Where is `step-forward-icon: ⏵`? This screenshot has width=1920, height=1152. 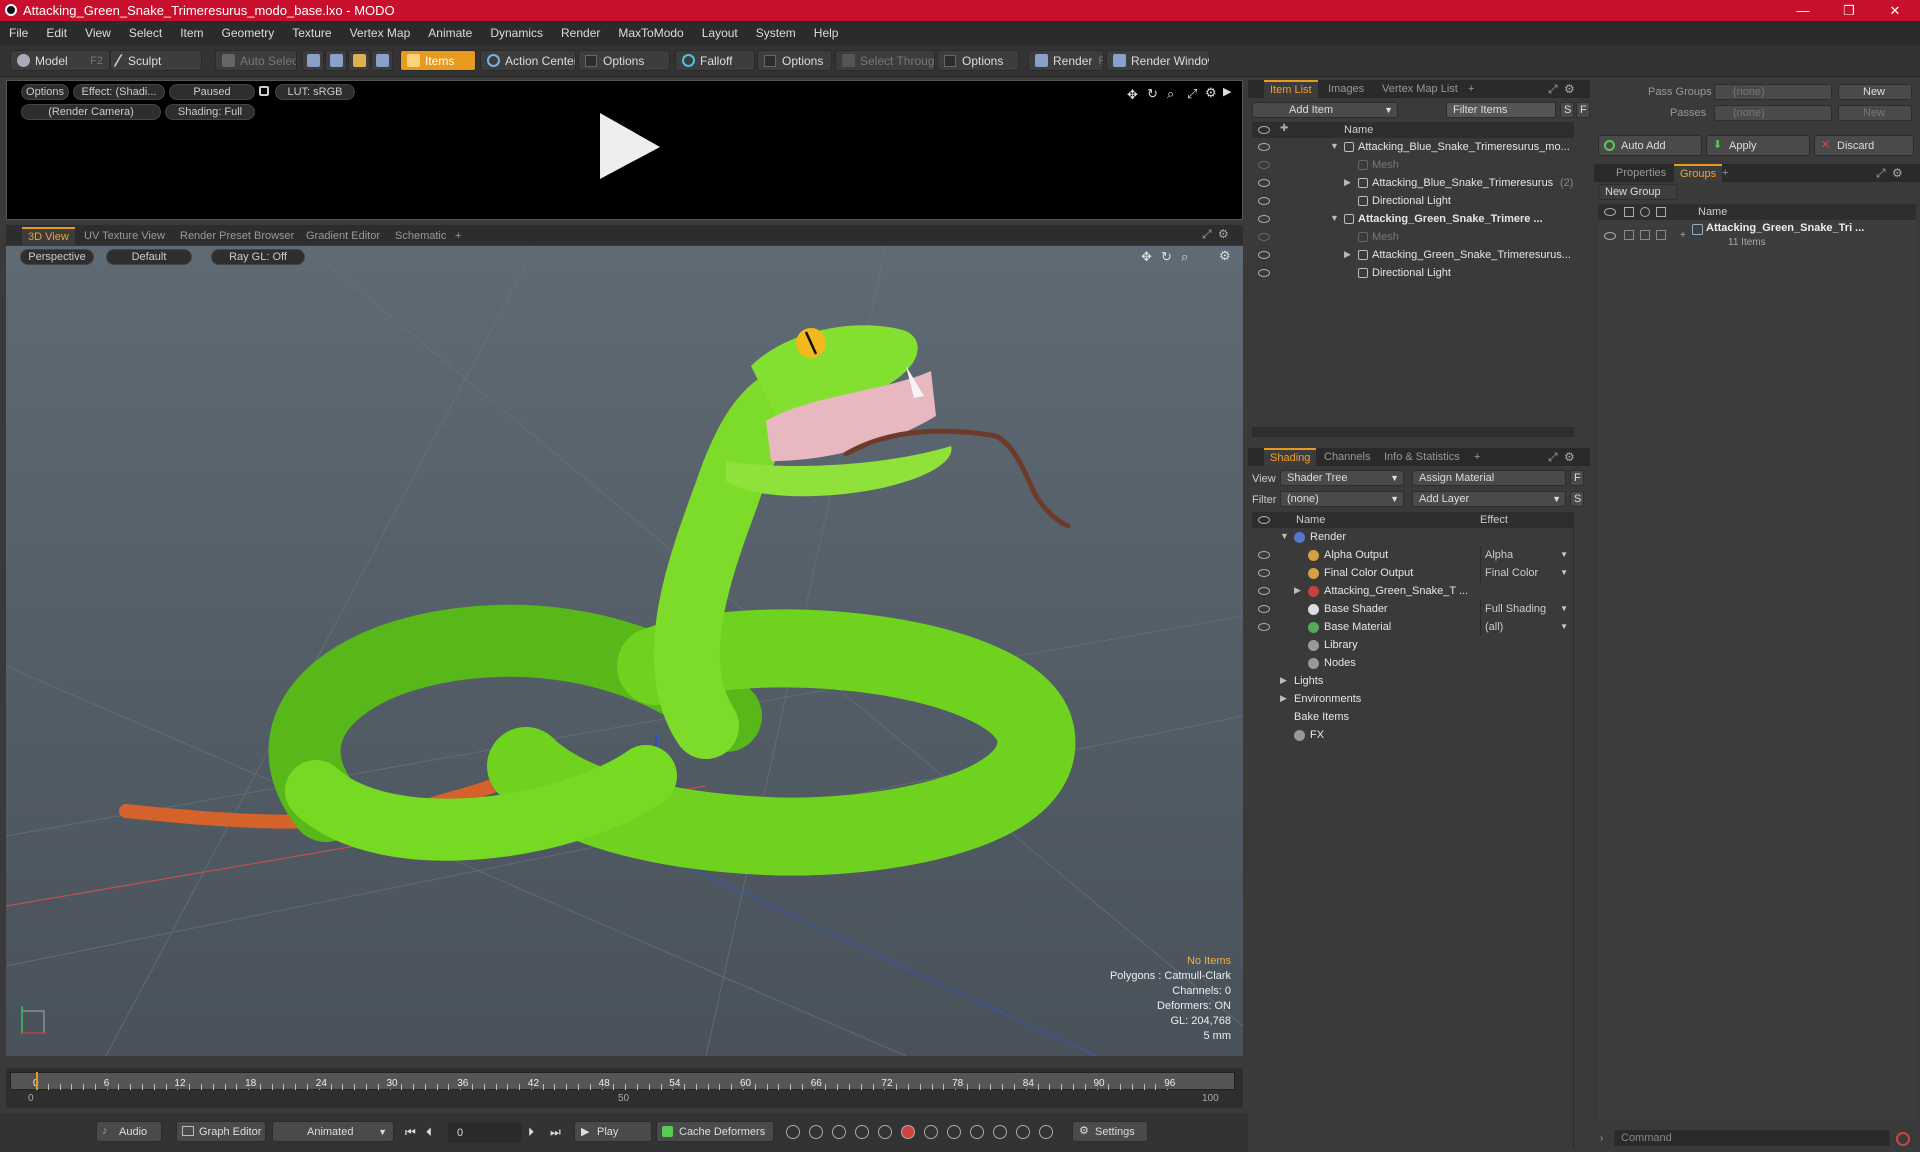 step-forward-icon: ⏵ is located at coordinates (531, 1132).